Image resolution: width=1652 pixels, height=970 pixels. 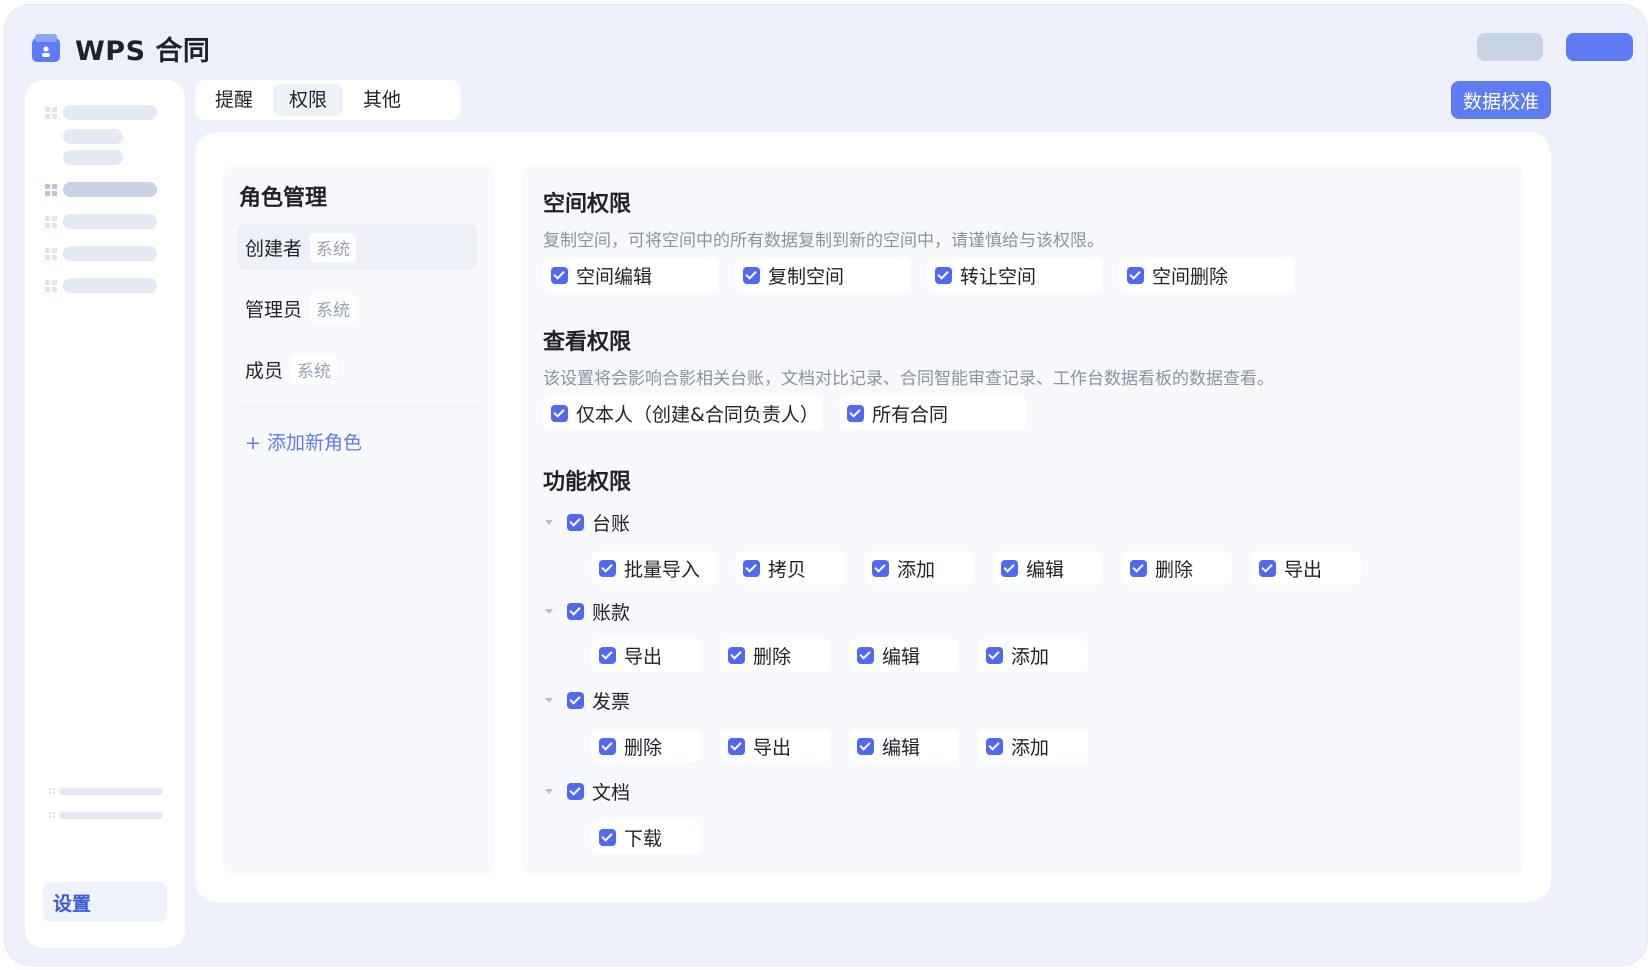 What do you see at coordinates (549, 791) in the screenshot?
I see `caret-down-icon` at bounding box center [549, 791].